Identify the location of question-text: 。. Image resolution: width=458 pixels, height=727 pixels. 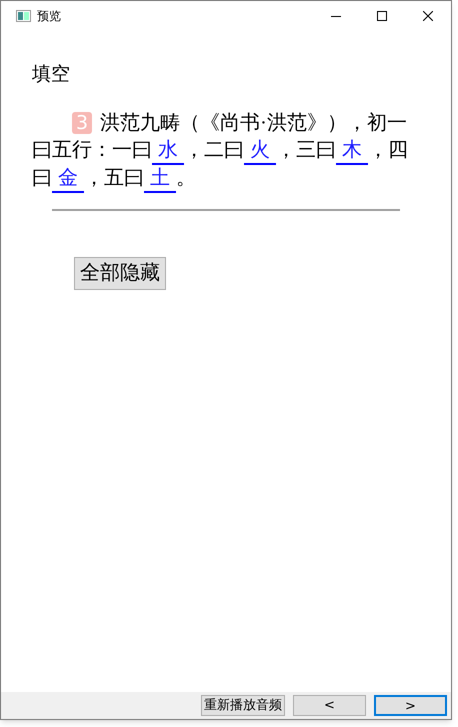
(186, 177).